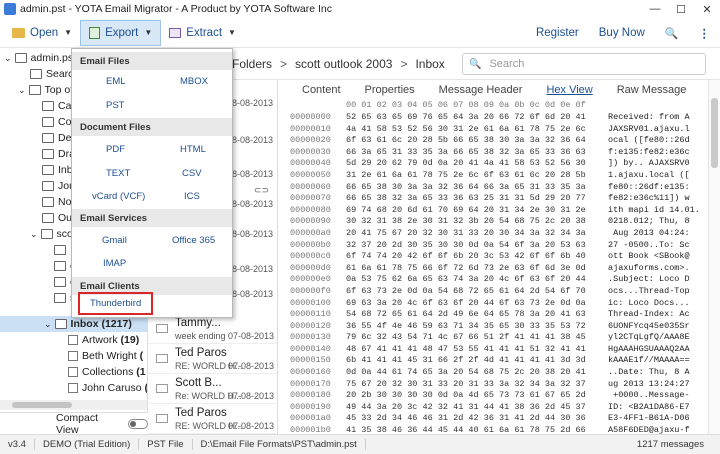 The image size is (720, 454). What do you see at coordinates (649, 244) in the screenshot?
I see `hex-ascii: 27 -0500..To: Sc` at bounding box center [649, 244].